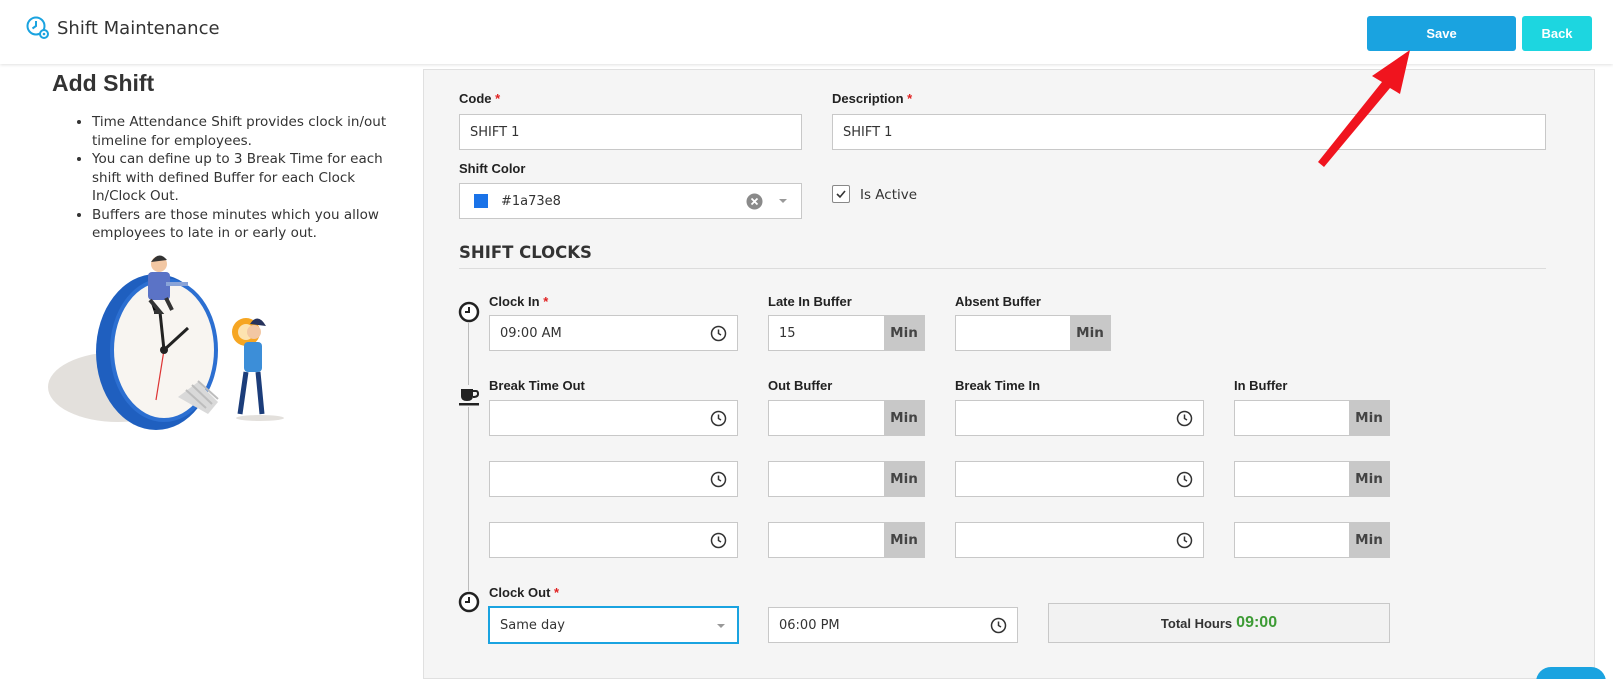  What do you see at coordinates (754, 201) in the screenshot?
I see `clear-icon` at bounding box center [754, 201].